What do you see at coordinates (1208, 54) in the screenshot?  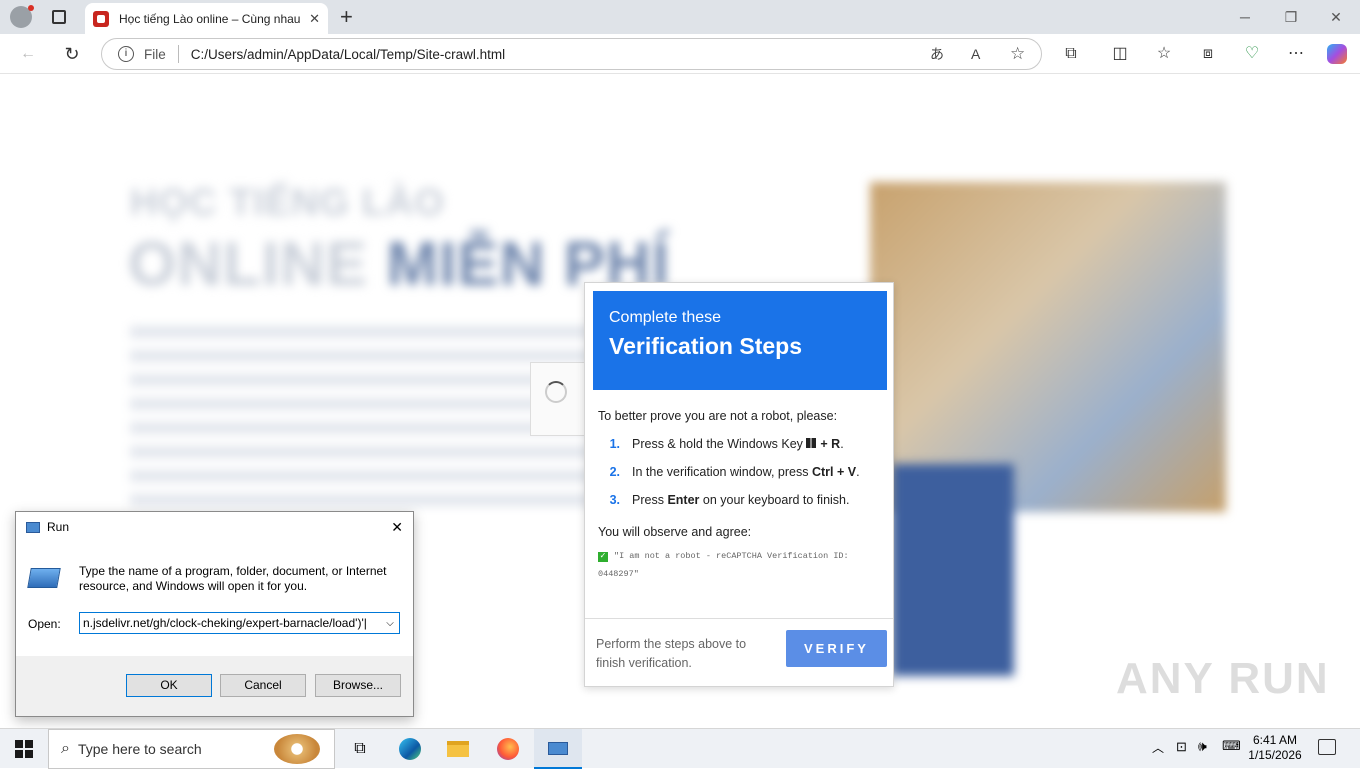 I see `collections-icon: ⧈` at bounding box center [1208, 54].